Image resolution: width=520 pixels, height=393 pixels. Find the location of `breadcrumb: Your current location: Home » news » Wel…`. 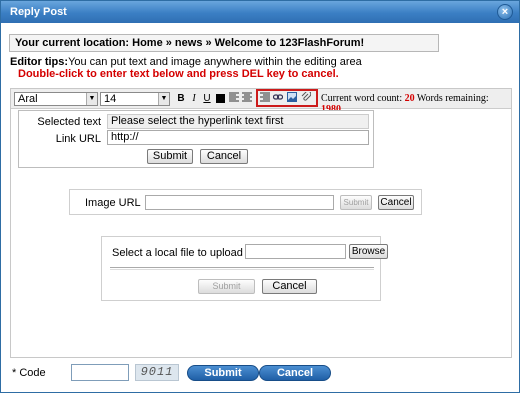

breadcrumb: Your current location: Home » news » Wel… is located at coordinates (224, 43).